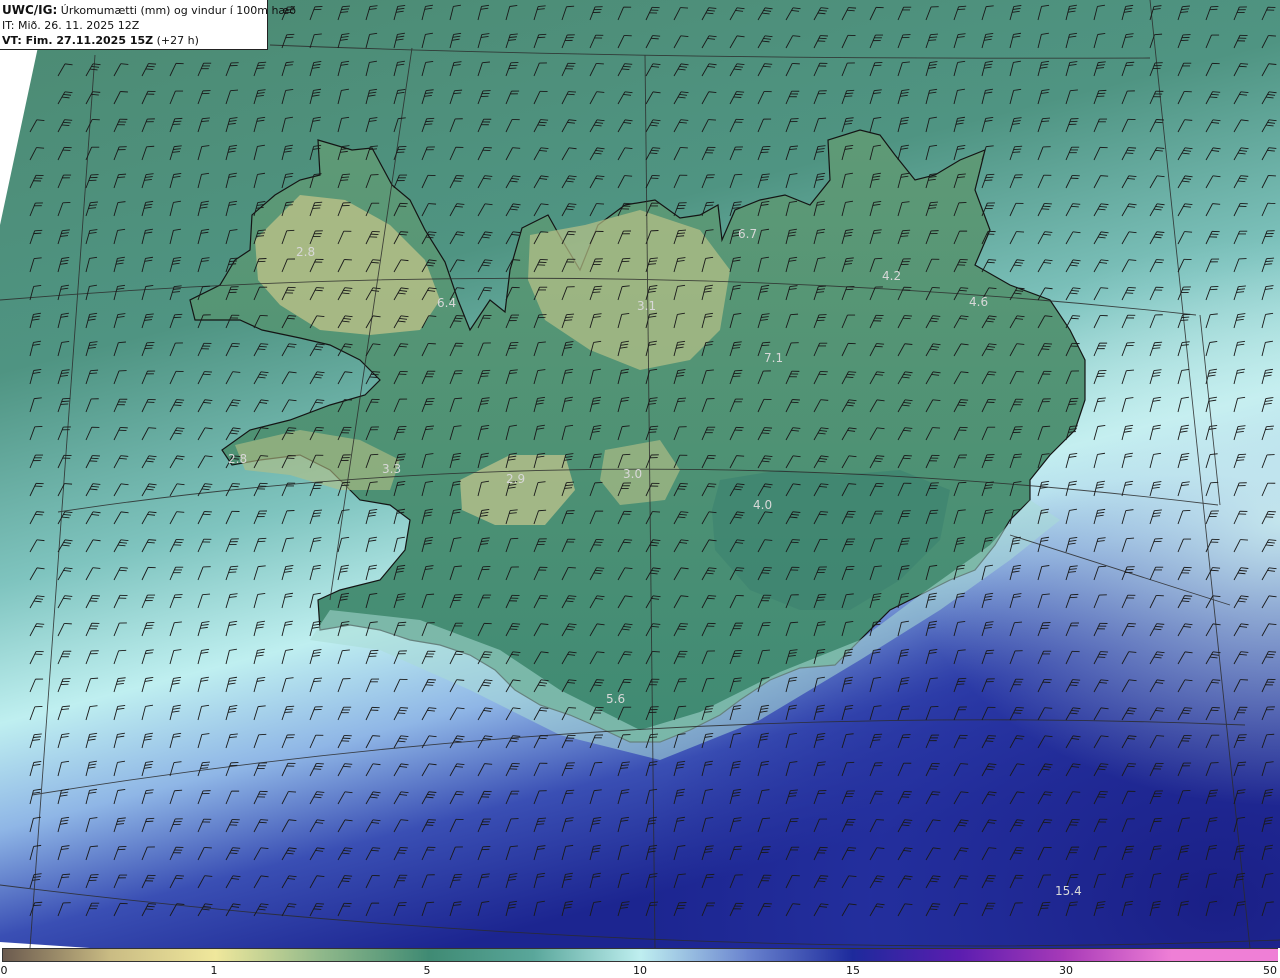 The height and width of the screenshot is (978, 1280). What do you see at coordinates (646, 306) in the screenshot?
I see `value-label: 3.1` at bounding box center [646, 306].